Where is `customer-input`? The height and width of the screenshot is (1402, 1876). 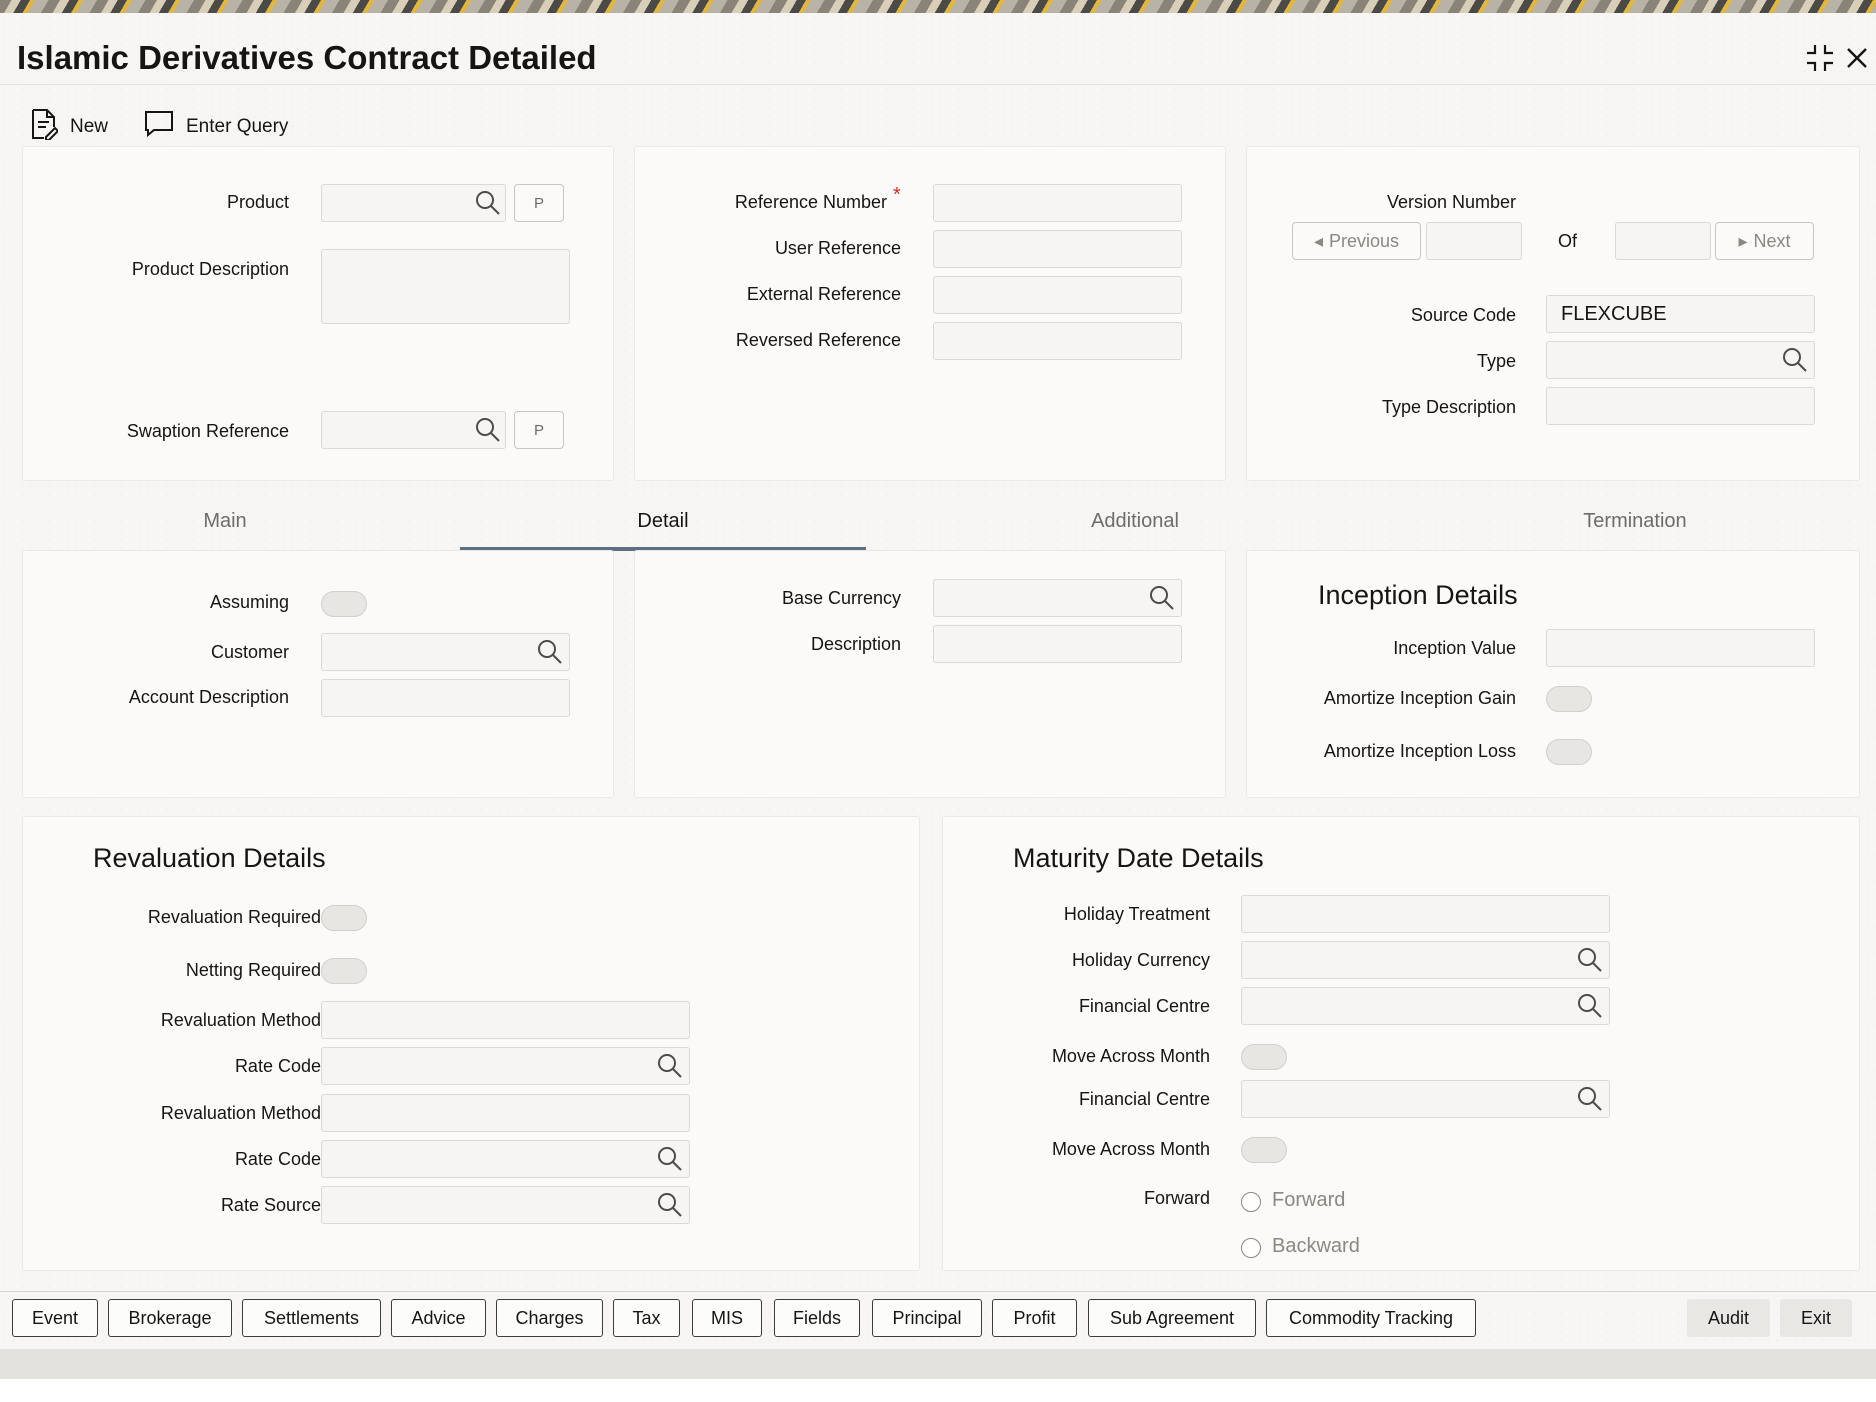
customer-input is located at coordinates (445, 652).